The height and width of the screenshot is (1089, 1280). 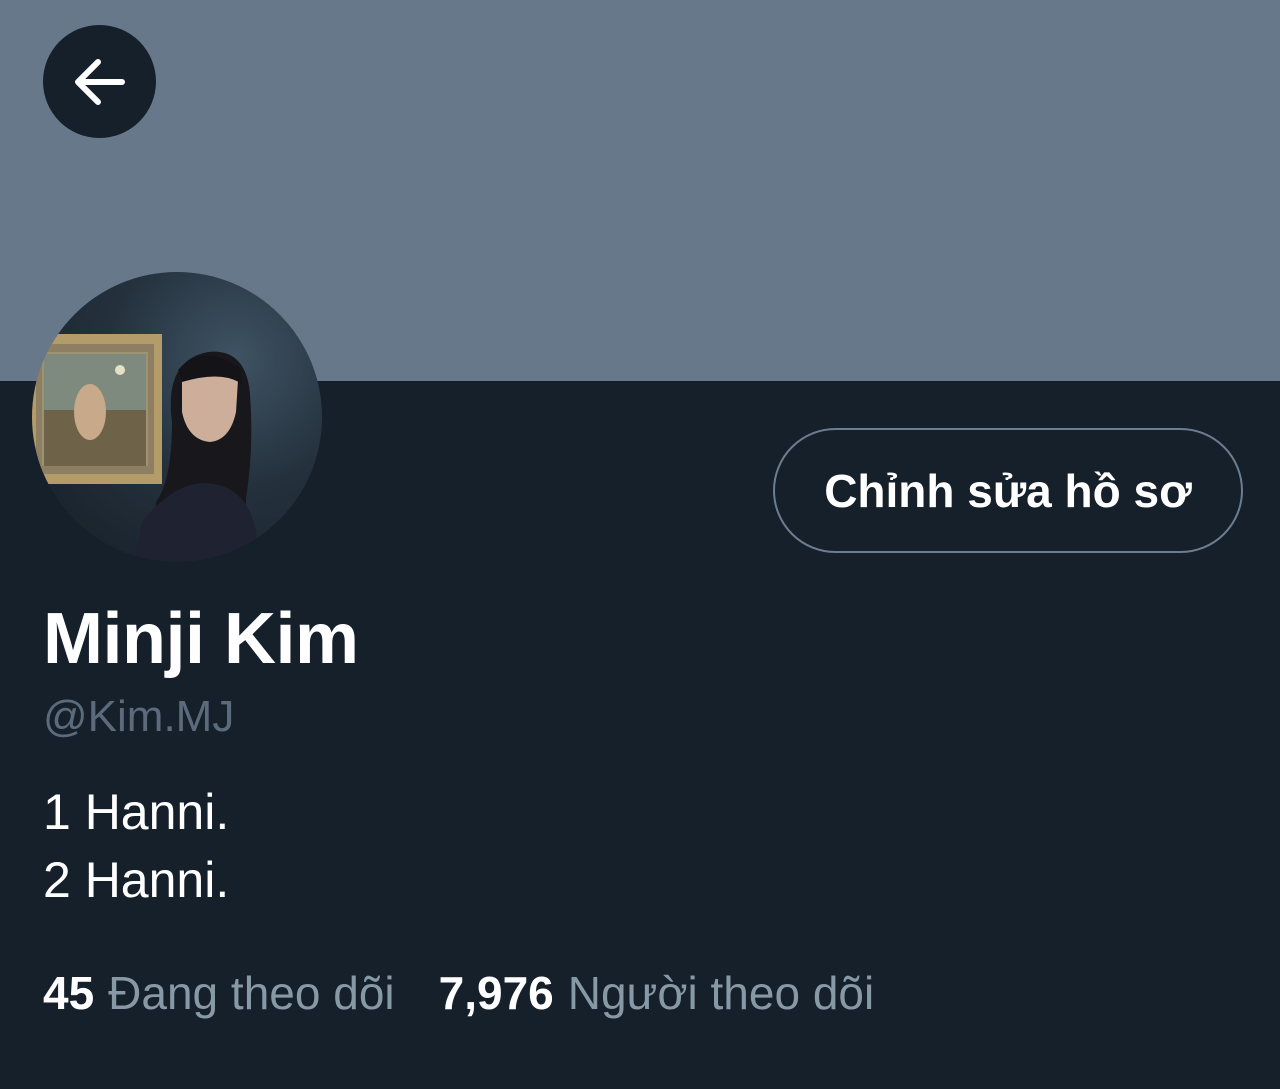 What do you see at coordinates (69, 993) in the screenshot?
I see `following-count: 45` at bounding box center [69, 993].